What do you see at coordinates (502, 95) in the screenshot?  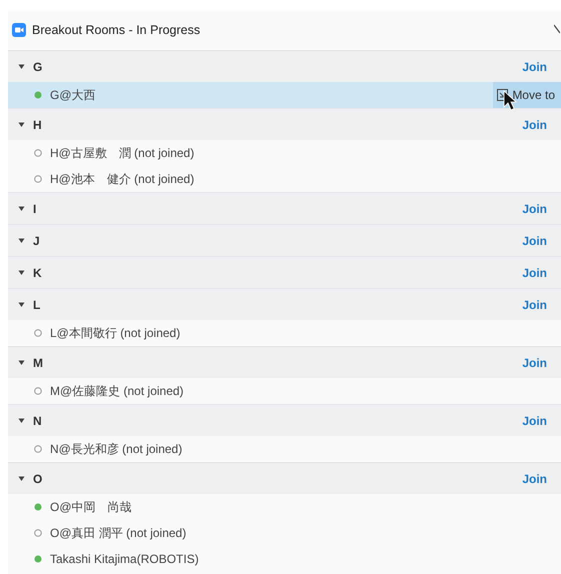 I see `move-icon` at bounding box center [502, 95].